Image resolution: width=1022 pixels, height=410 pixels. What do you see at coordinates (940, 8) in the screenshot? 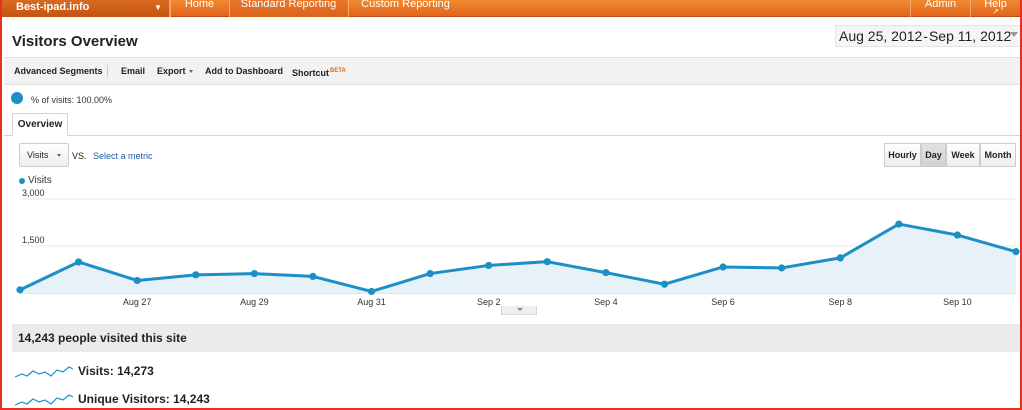
I see `nav-admin: Admin` at bounding box center [940, 8].